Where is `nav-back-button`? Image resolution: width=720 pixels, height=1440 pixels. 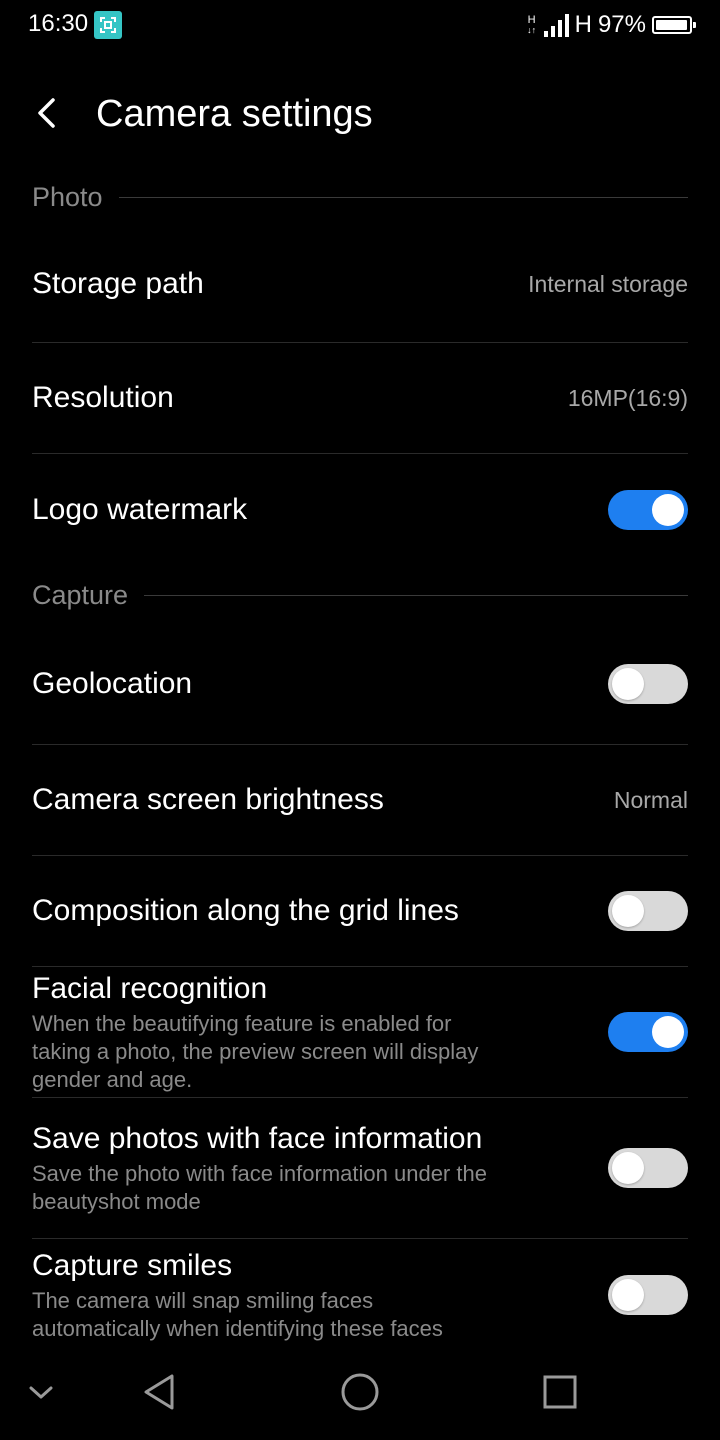
nav-back-button is located at coordinates (160, 1392).